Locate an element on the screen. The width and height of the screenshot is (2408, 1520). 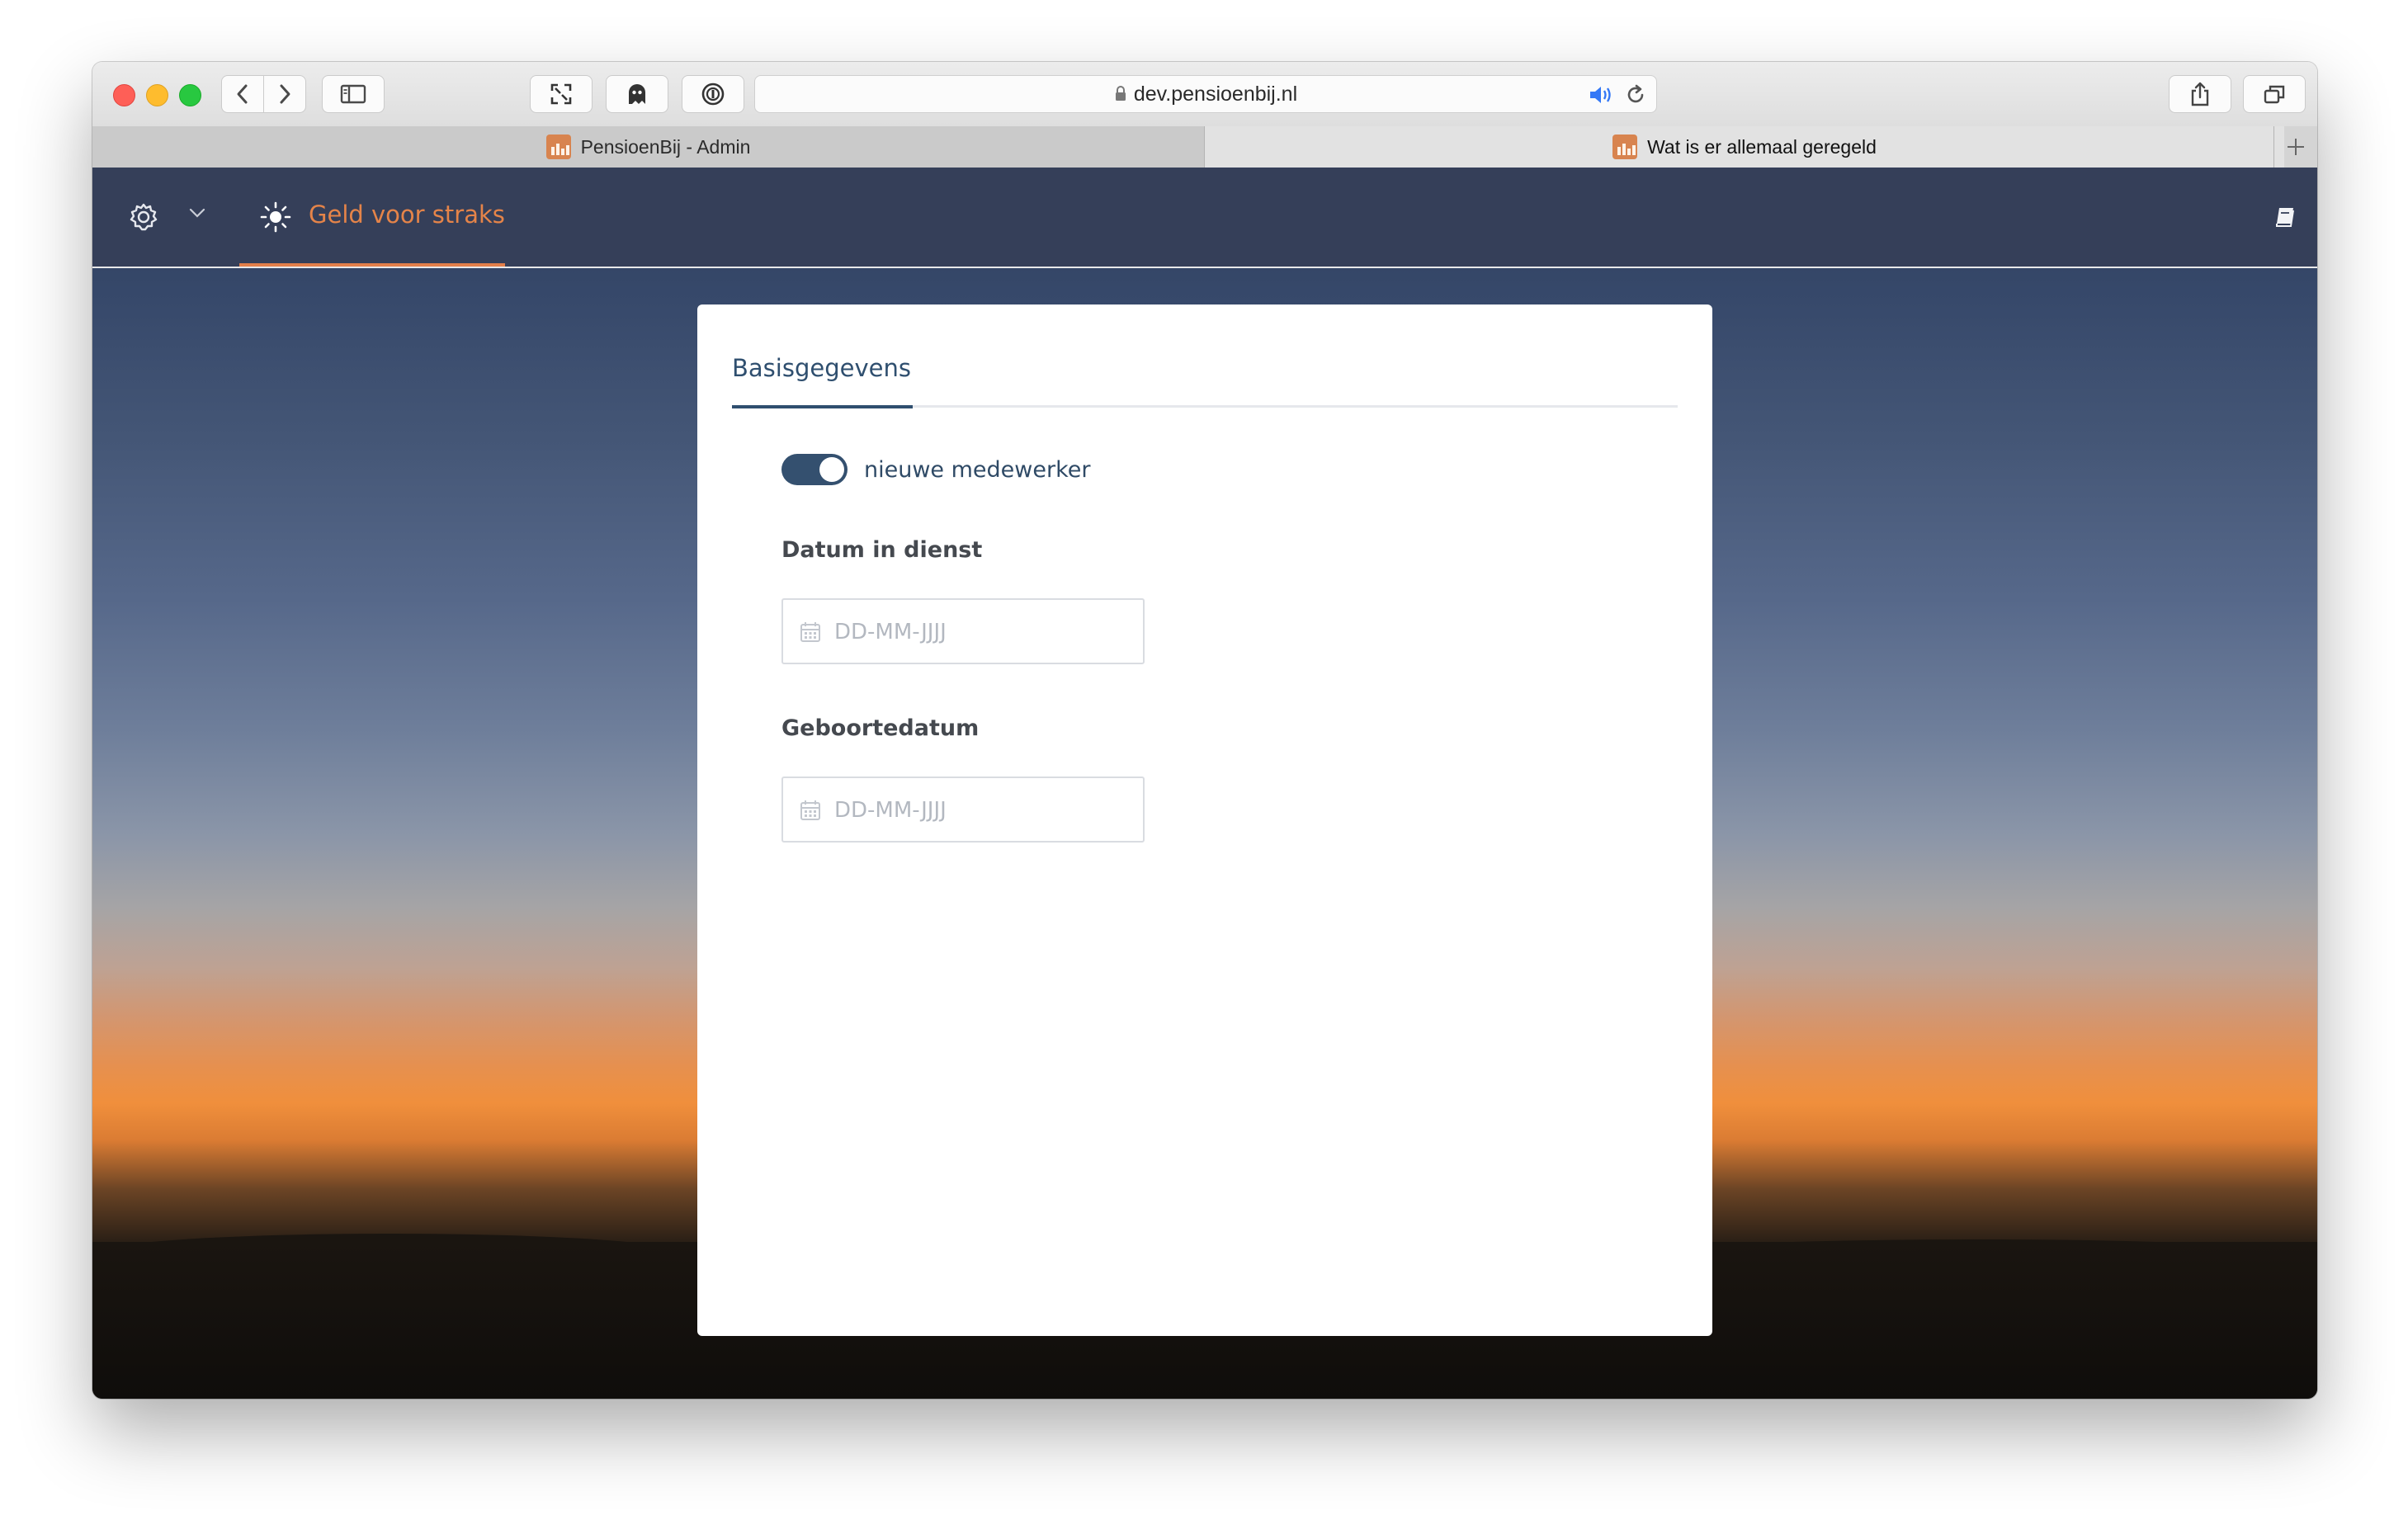
minimize-window-button is located at coordinates (157, 95).